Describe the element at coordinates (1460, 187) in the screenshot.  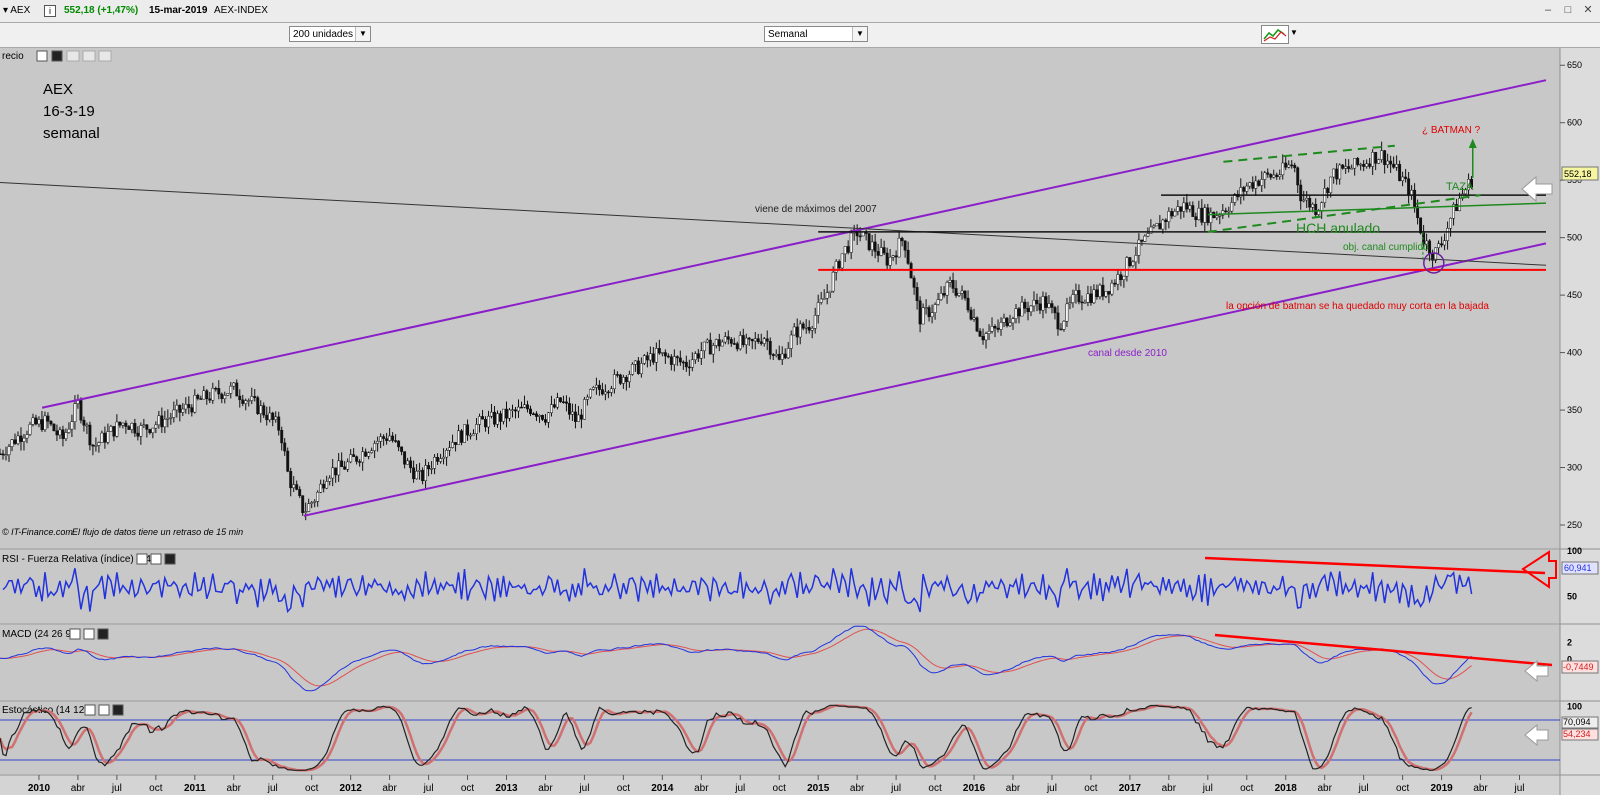
I see `annotation-taza: TAZA` at that location.